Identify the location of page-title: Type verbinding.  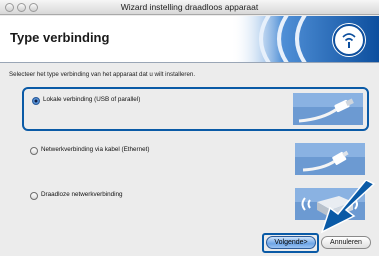
(60, 37).